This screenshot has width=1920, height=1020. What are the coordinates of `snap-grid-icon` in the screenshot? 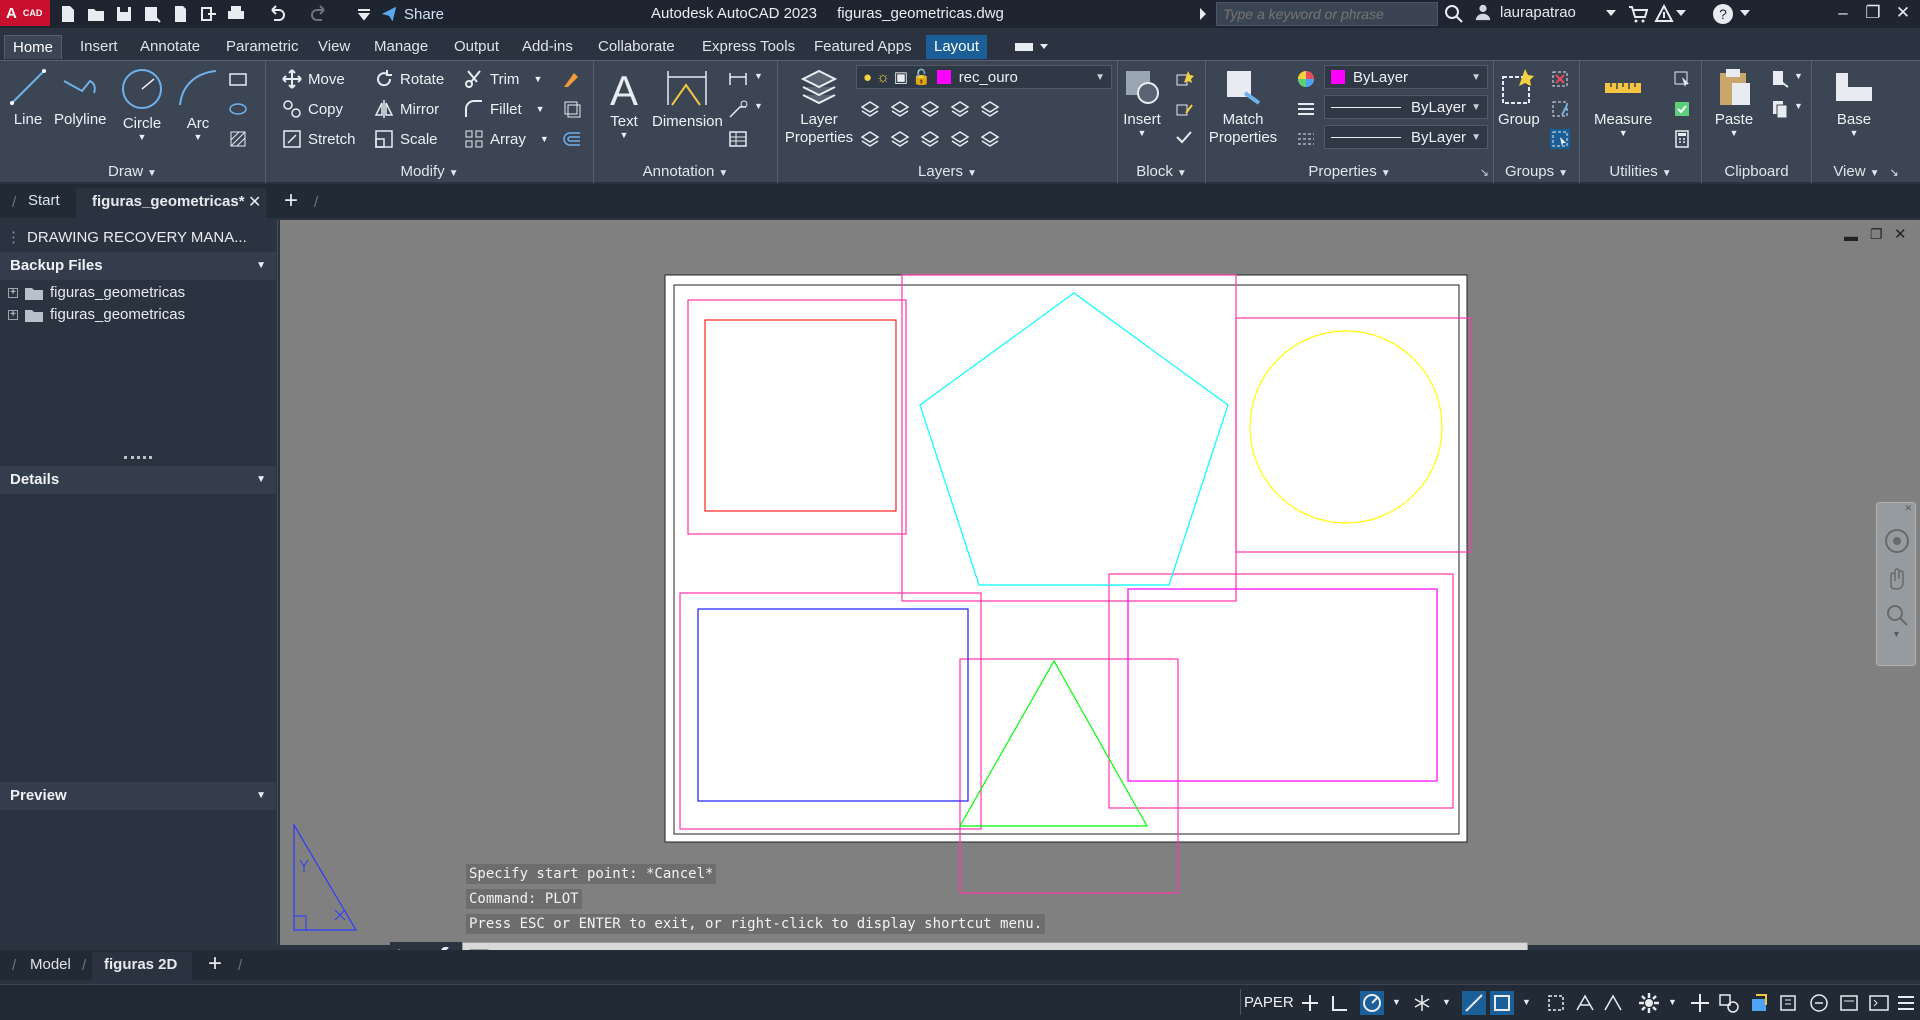 It's located at (1310, 1003).